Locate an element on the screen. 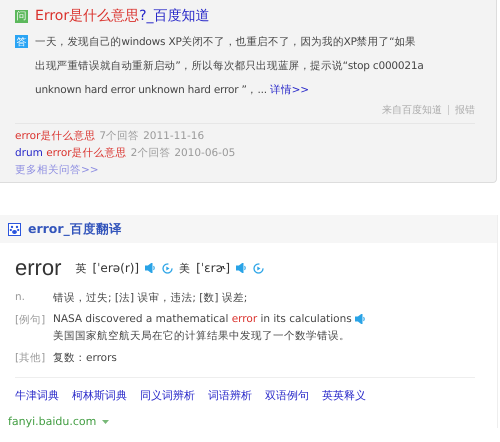 The image size is (500, 442). phonetic: [ˈerə(r)] is located at coordinates (116, 268).